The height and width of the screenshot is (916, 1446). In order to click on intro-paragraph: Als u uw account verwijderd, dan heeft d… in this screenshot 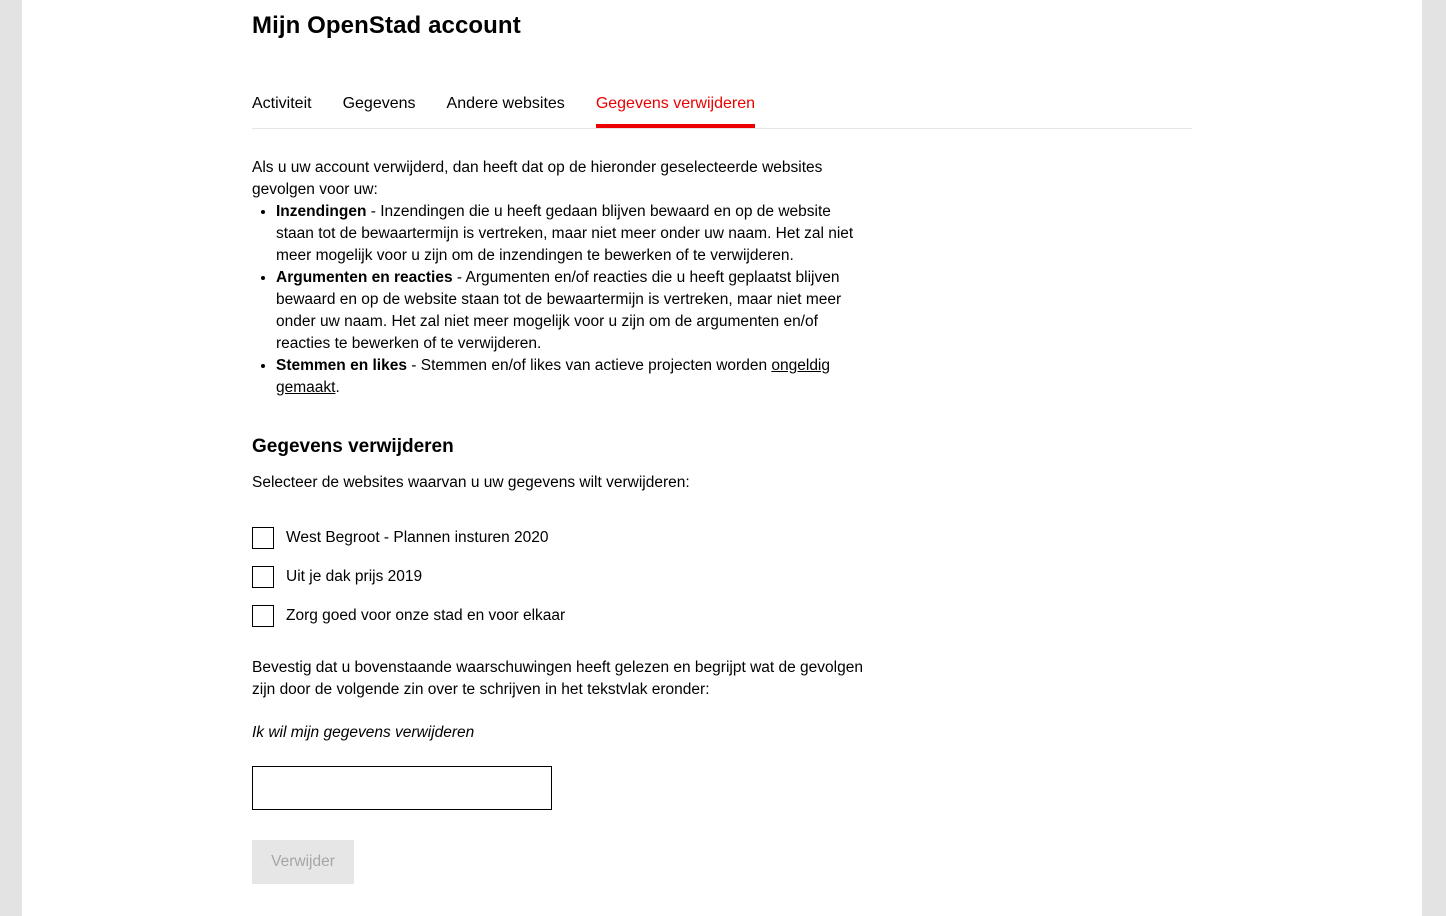, I will do `click(537, 178)`.